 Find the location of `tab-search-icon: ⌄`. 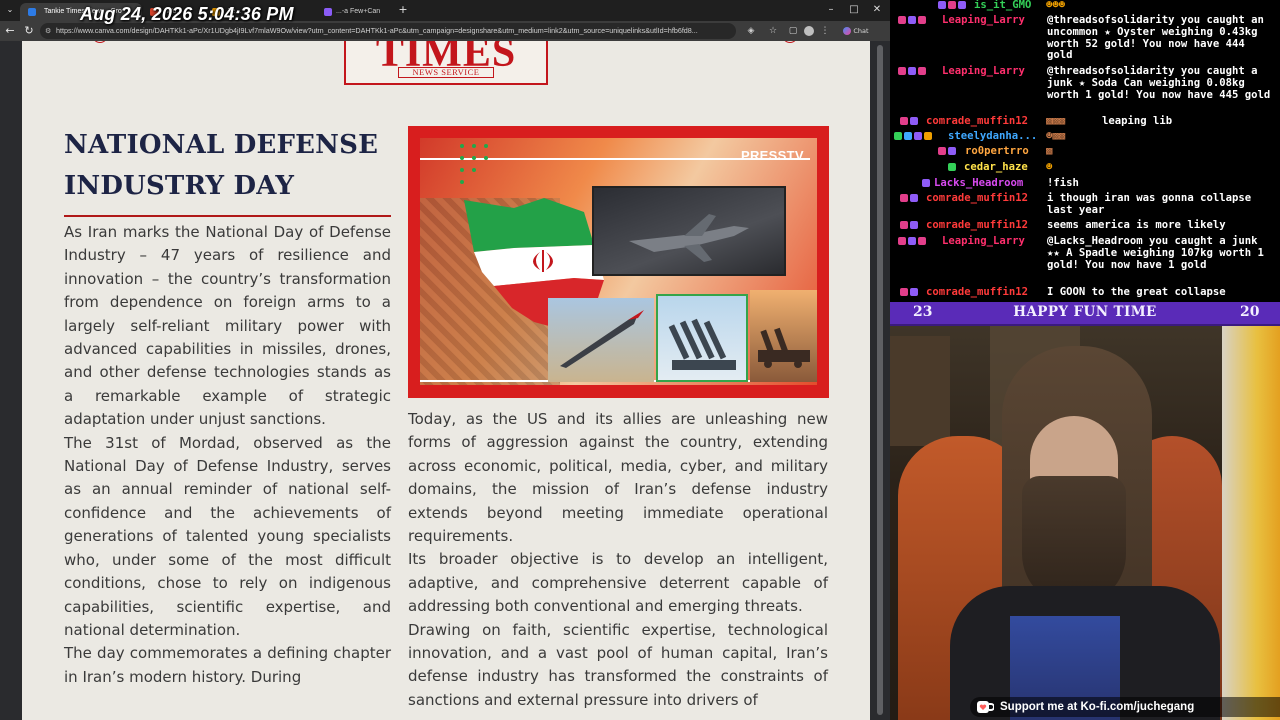

tab-search-icon: ⌄ is located at coordinates (10, 10).